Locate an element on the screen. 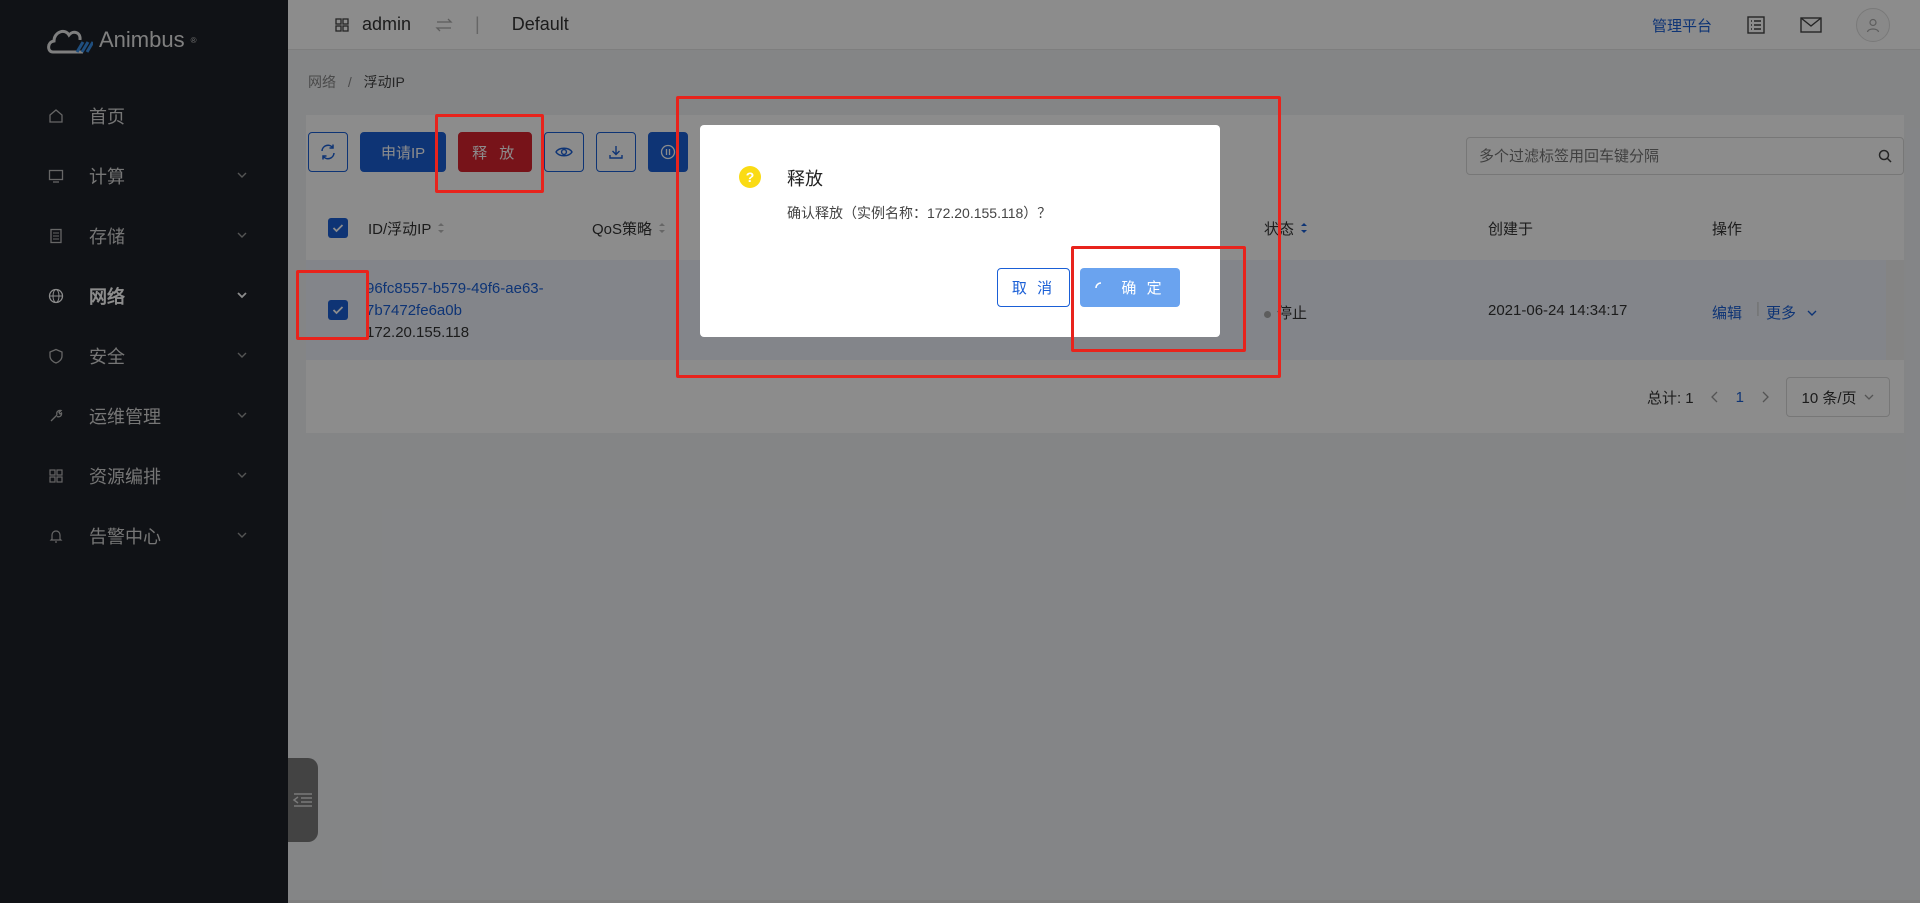 This screenshot has height=903, width=1920. annotation-box-release is located at coordinates (489, 153).